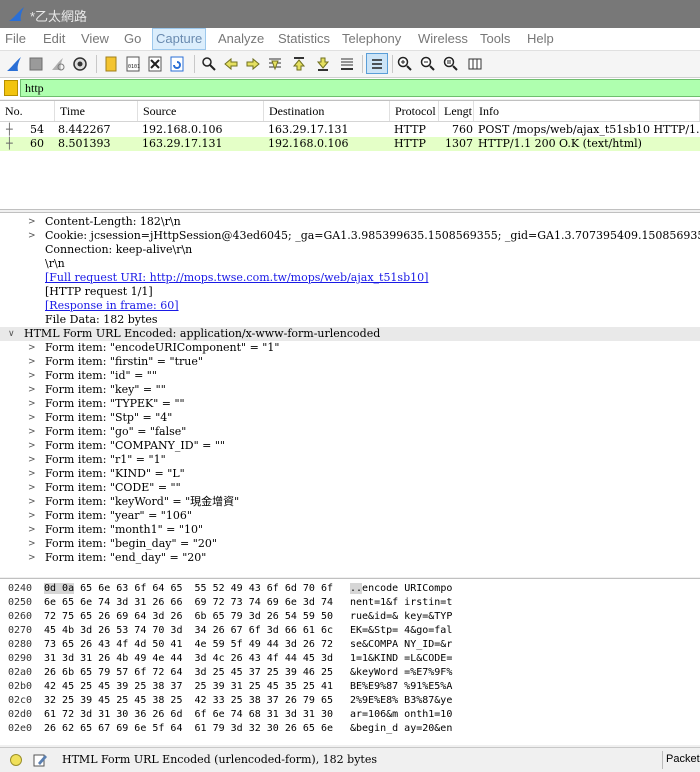  Describe the element at coordinates (350, 390) in the screenshot. I see `detail-tree-item: > Form item: "key" = ""` at that location.